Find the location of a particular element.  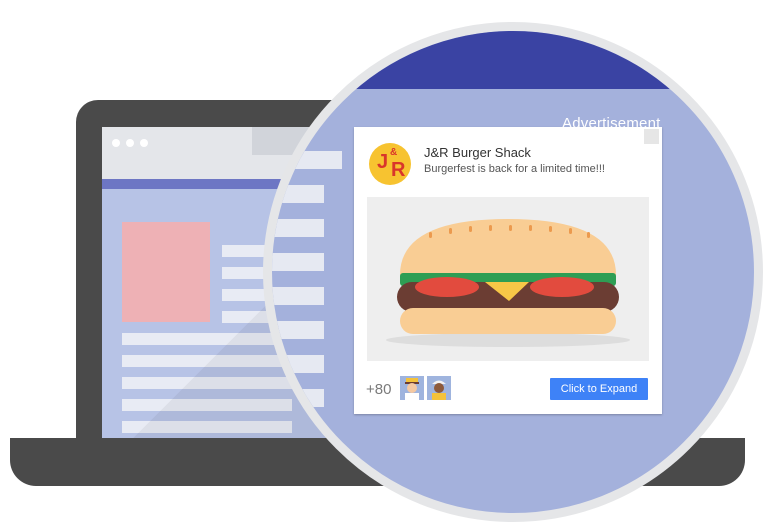

burger-icon is located at coordinates (508, 283).